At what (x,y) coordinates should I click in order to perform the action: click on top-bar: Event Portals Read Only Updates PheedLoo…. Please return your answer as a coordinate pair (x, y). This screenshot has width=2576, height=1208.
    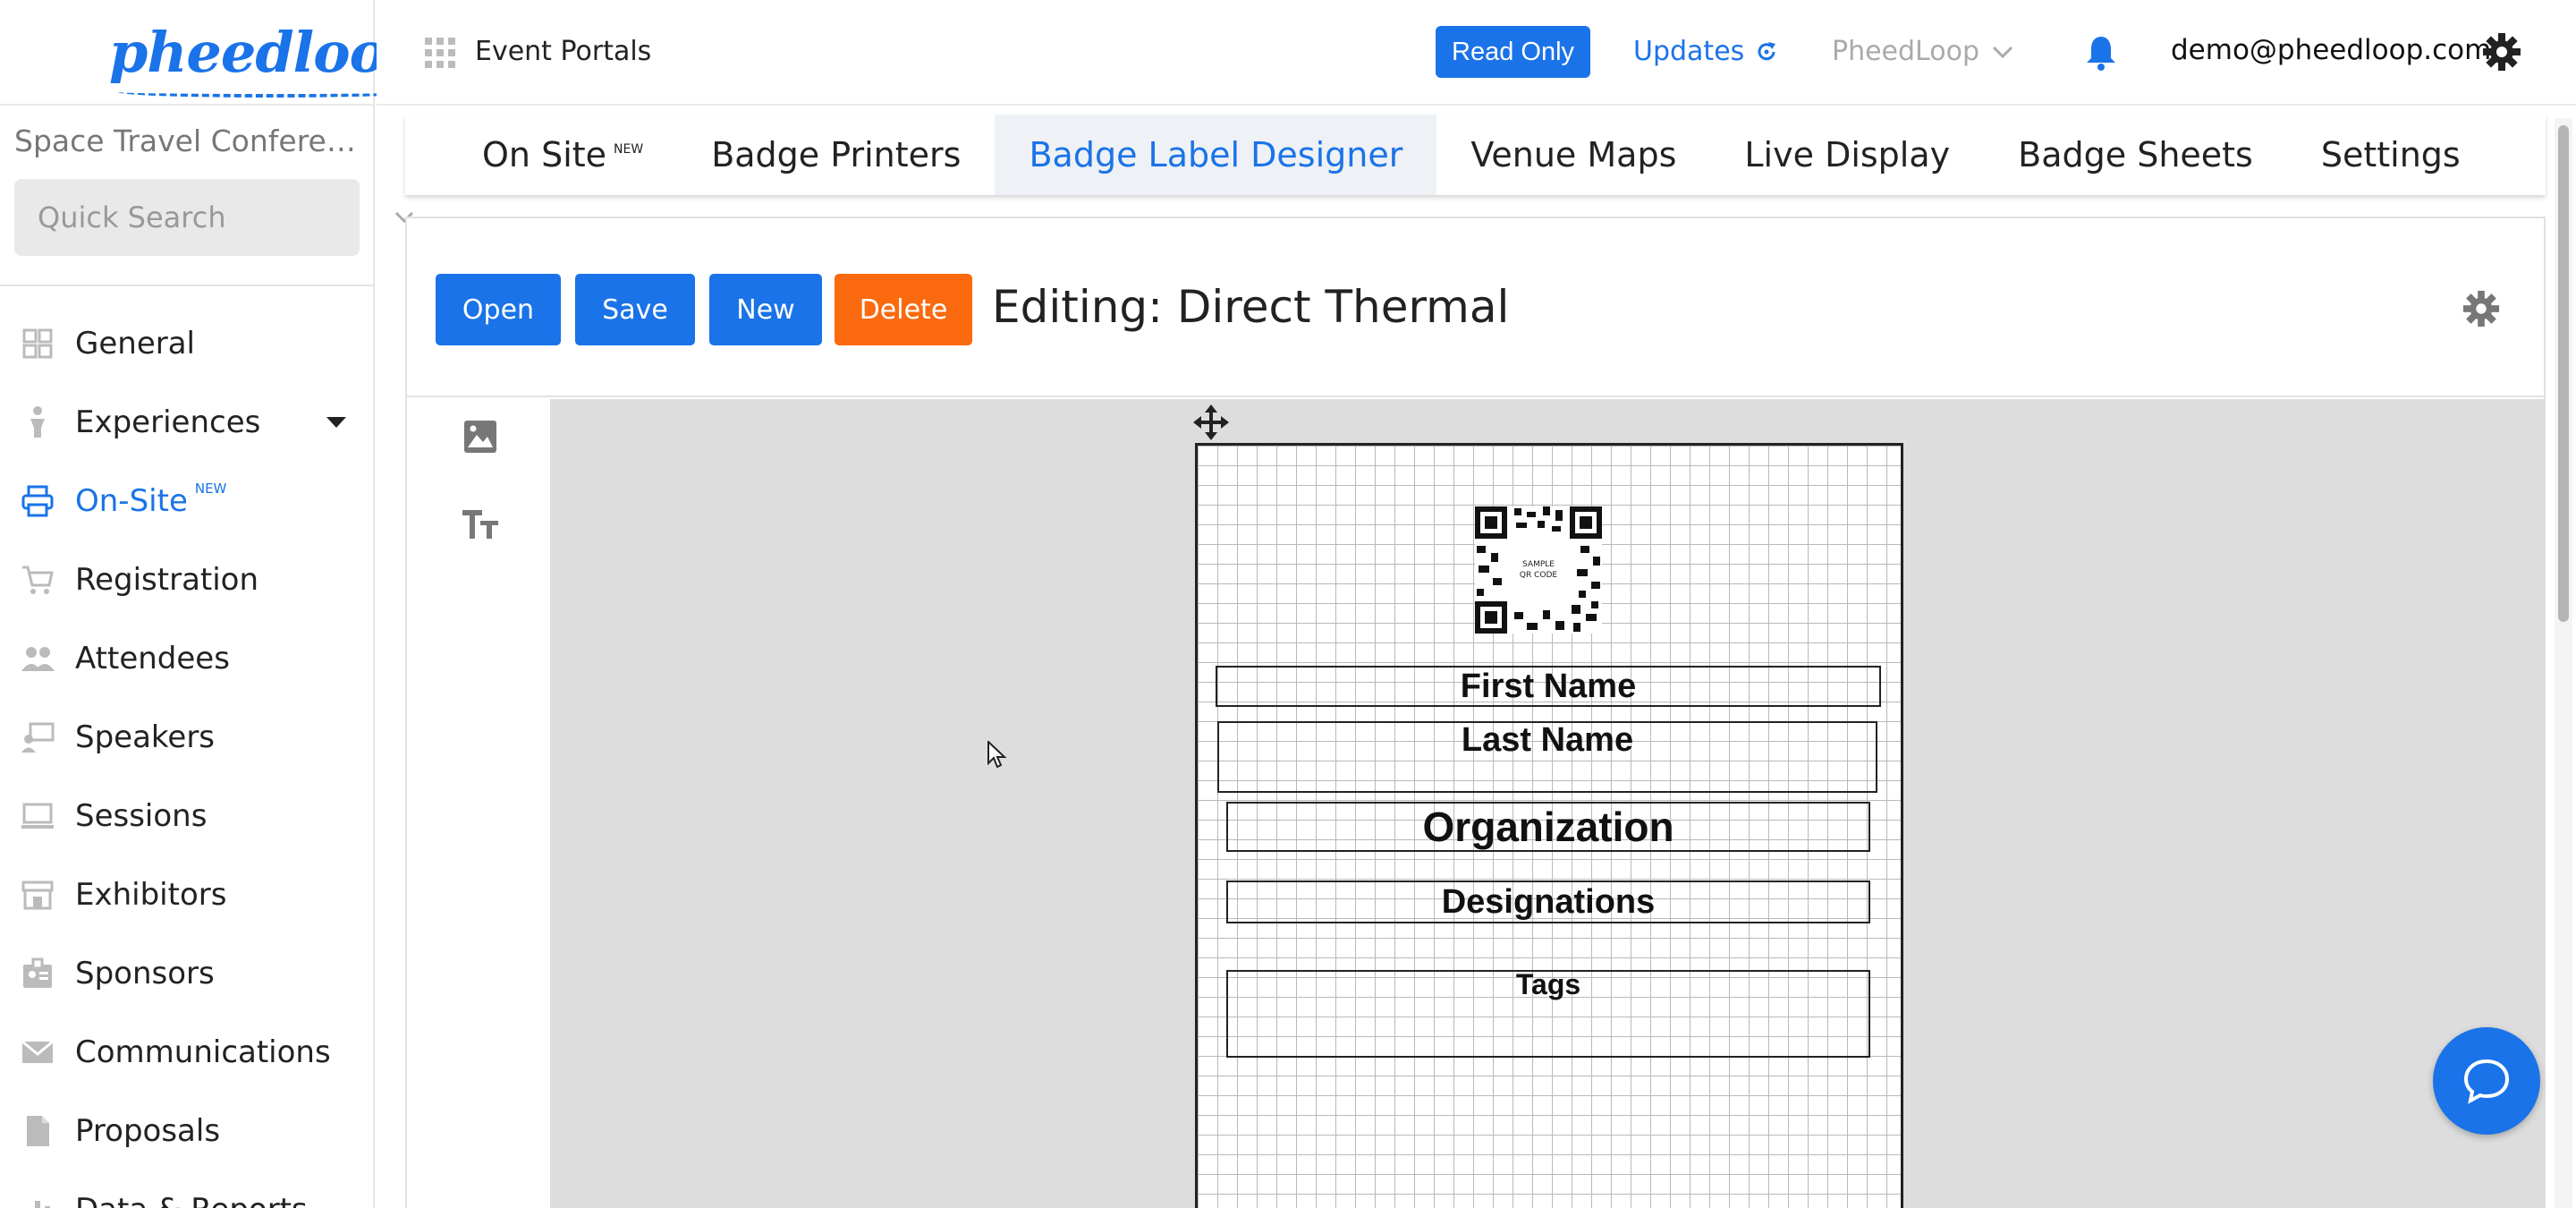
    Looking at the image, I should click on (1476, 53).